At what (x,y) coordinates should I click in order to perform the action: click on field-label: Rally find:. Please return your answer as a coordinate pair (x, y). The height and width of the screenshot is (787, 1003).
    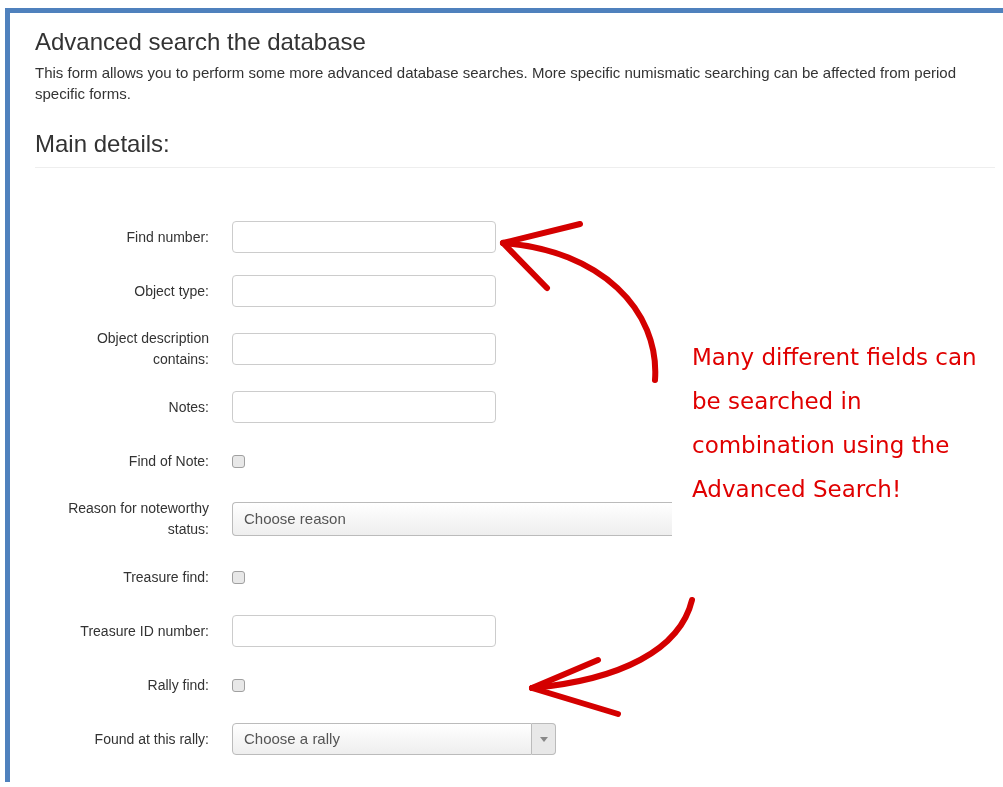
    Looking at the image, I should click on (178, 685).